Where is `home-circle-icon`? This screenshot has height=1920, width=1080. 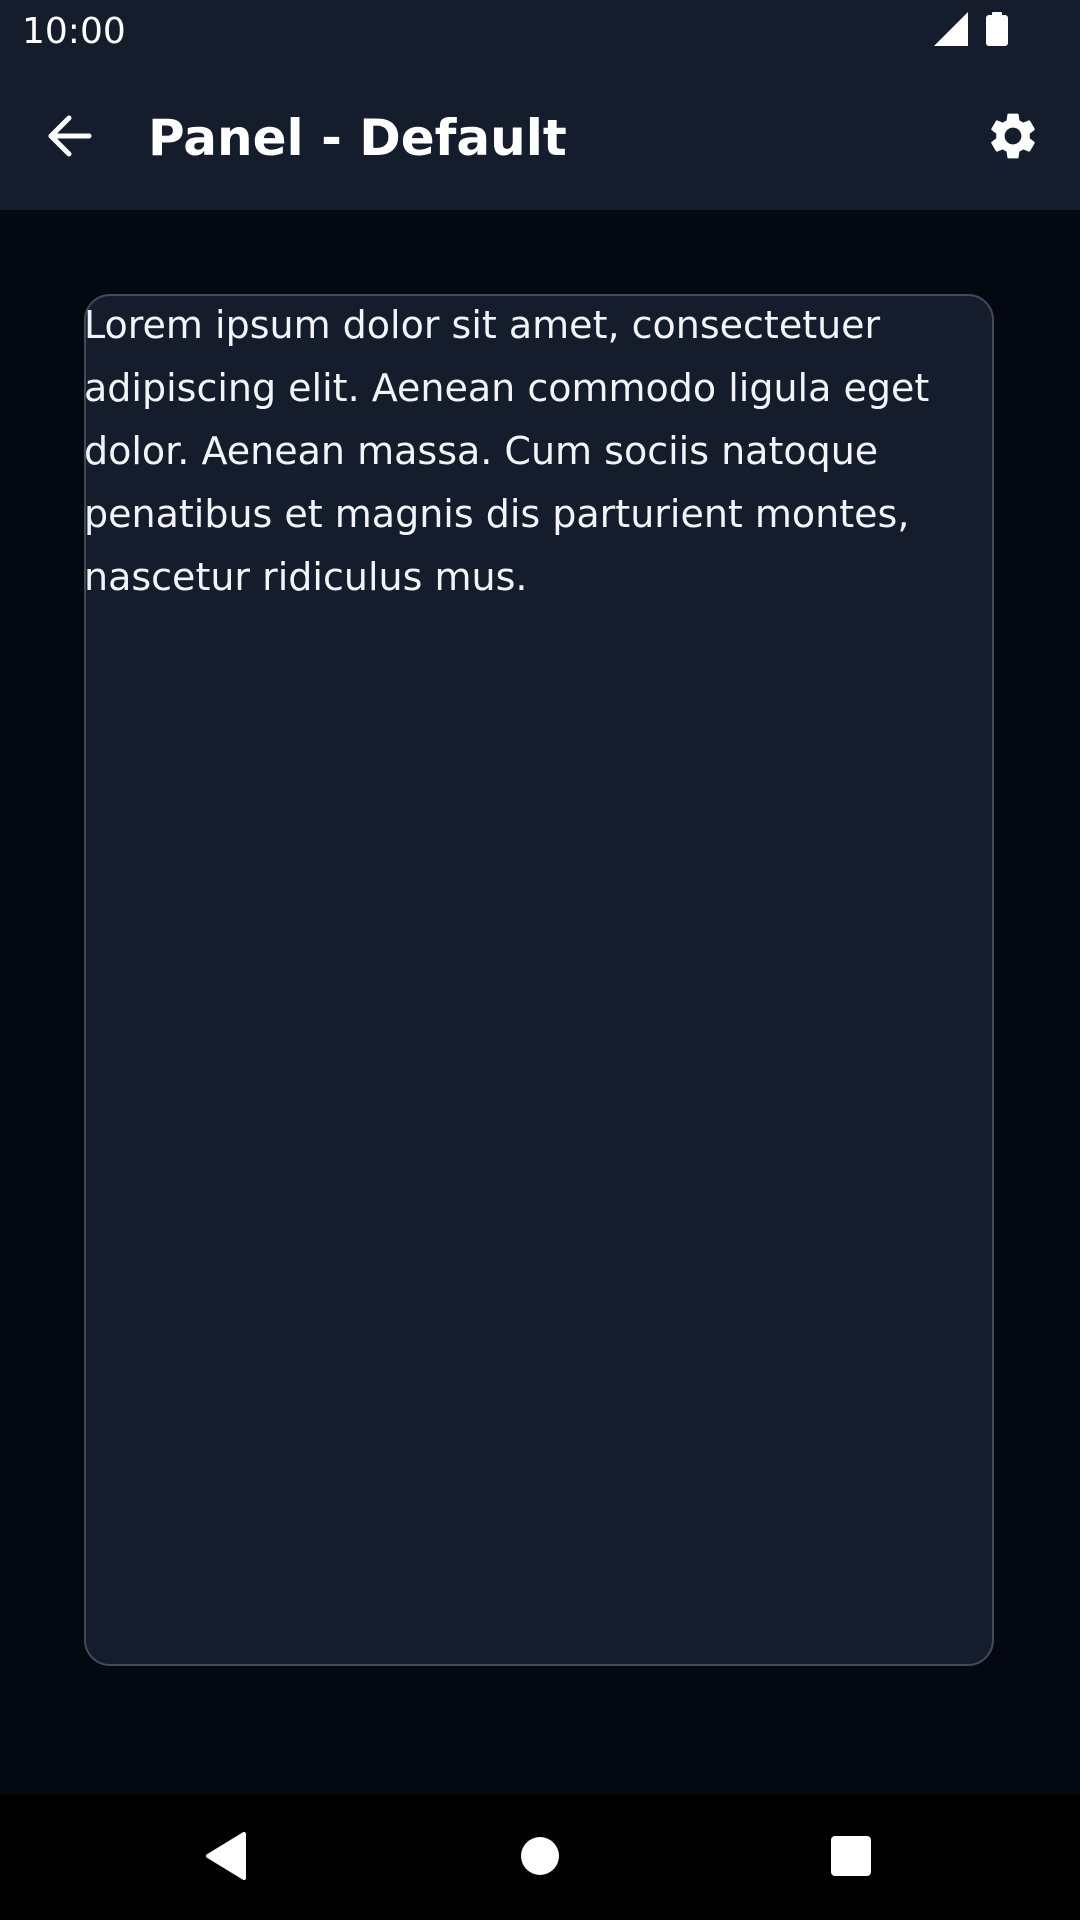
home-circle-icon is located at coordinates (540, 1858).